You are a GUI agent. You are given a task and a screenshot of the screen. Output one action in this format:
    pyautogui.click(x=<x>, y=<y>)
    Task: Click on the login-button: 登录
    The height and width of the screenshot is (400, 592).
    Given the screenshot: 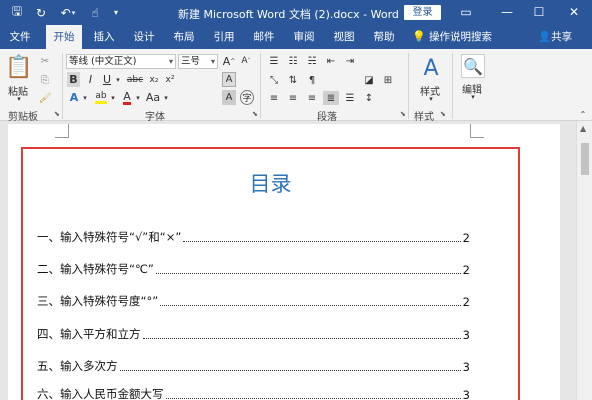 What is the action you would take?
    pyautogui.click(x=422, y=12)
    